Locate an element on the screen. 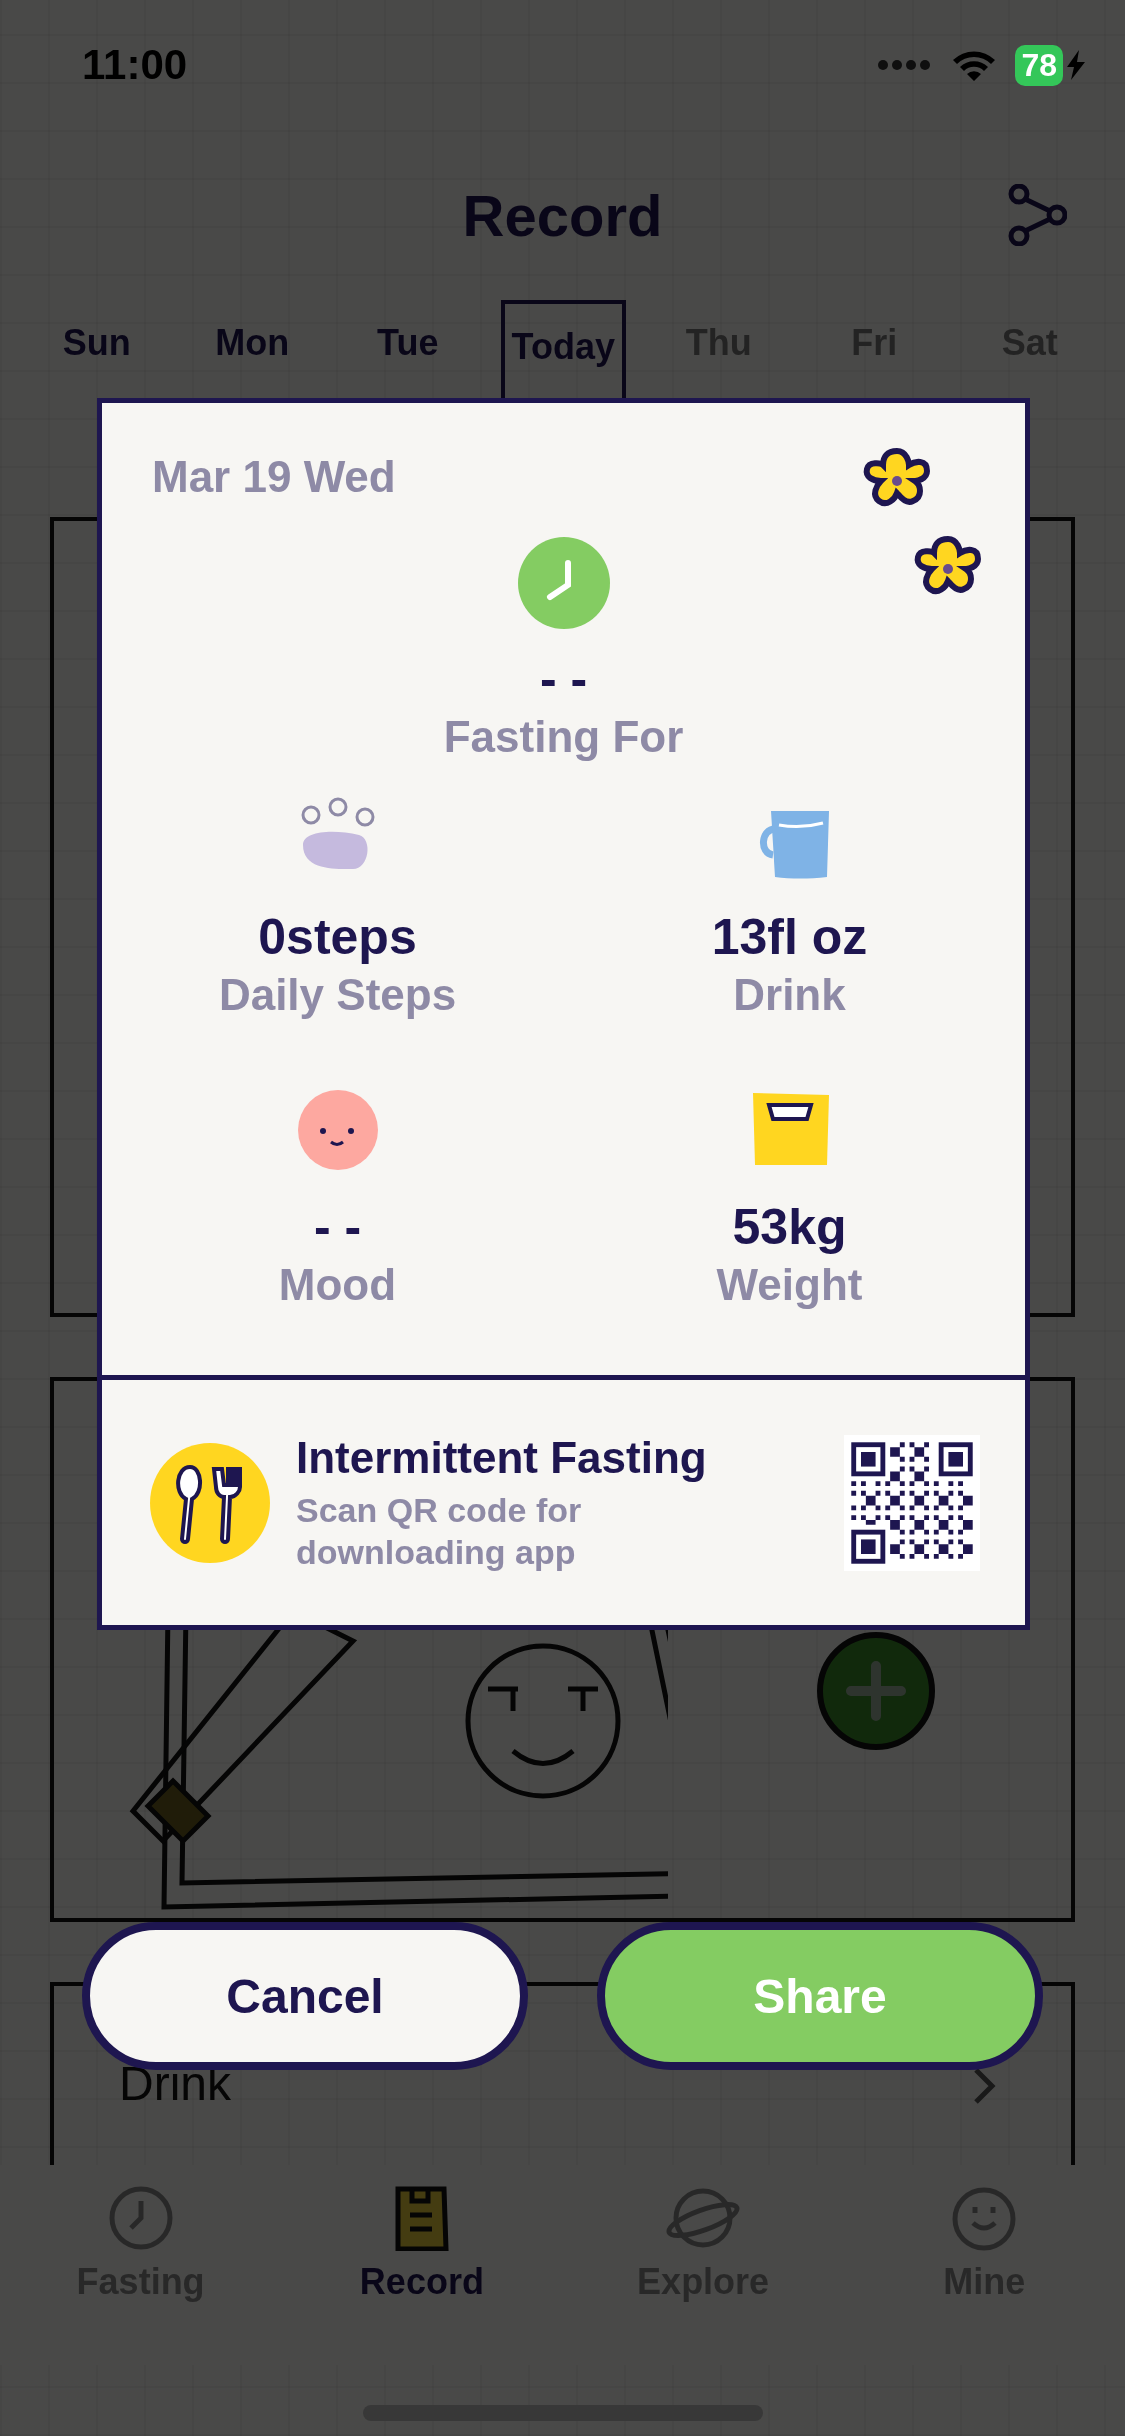  stat-label: Mood is located at coordinates (337, 1285).